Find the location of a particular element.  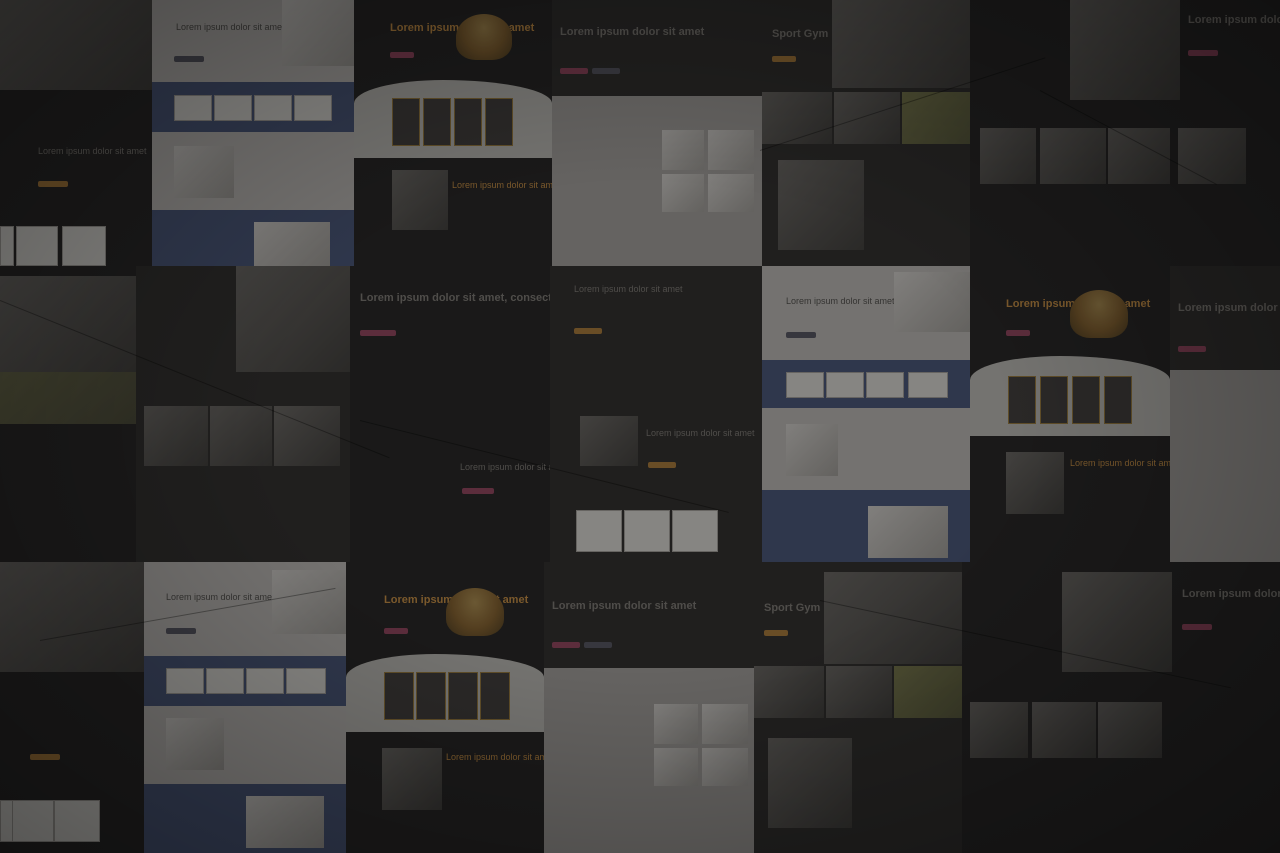

wave-section is located at coordinates (453, 119).